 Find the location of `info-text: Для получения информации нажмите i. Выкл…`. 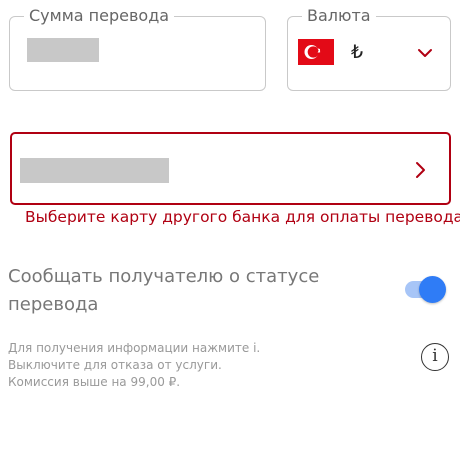

info-text: Для получения информации нажмите i. Выкл… is located at coordinates (134, 365).